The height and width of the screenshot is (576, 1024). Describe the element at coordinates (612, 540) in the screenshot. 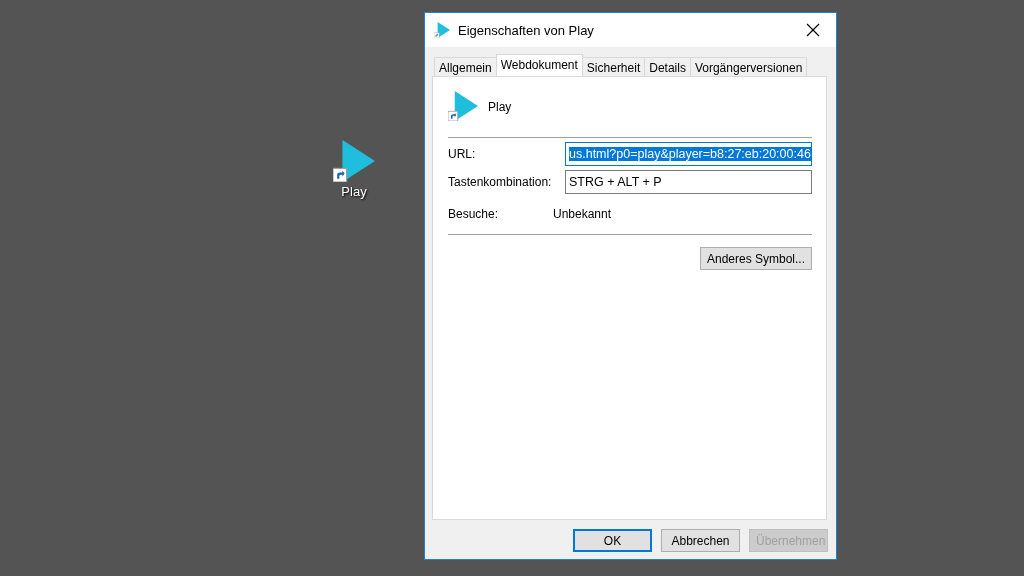

I see `dialog-button: OK` at that location.